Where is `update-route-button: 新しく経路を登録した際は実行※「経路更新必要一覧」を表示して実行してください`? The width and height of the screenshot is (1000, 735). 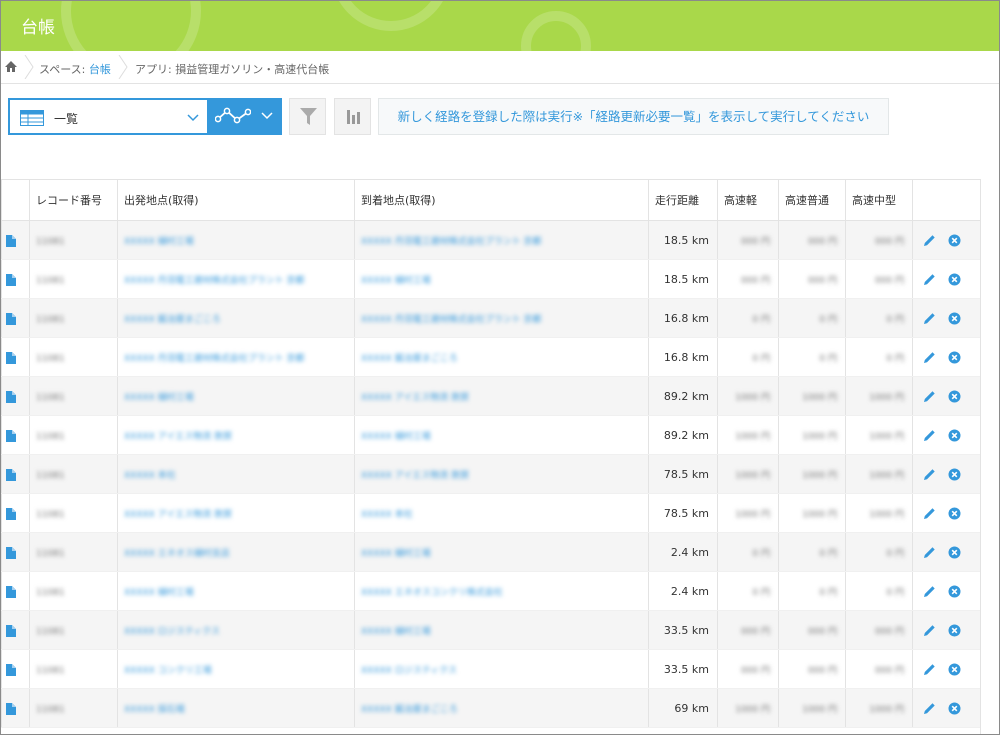
update-route-button: 新しく経路を登録した際は実行※「経路更新必要一覧」を表示して実行してください is located at coordinates (633, 116).